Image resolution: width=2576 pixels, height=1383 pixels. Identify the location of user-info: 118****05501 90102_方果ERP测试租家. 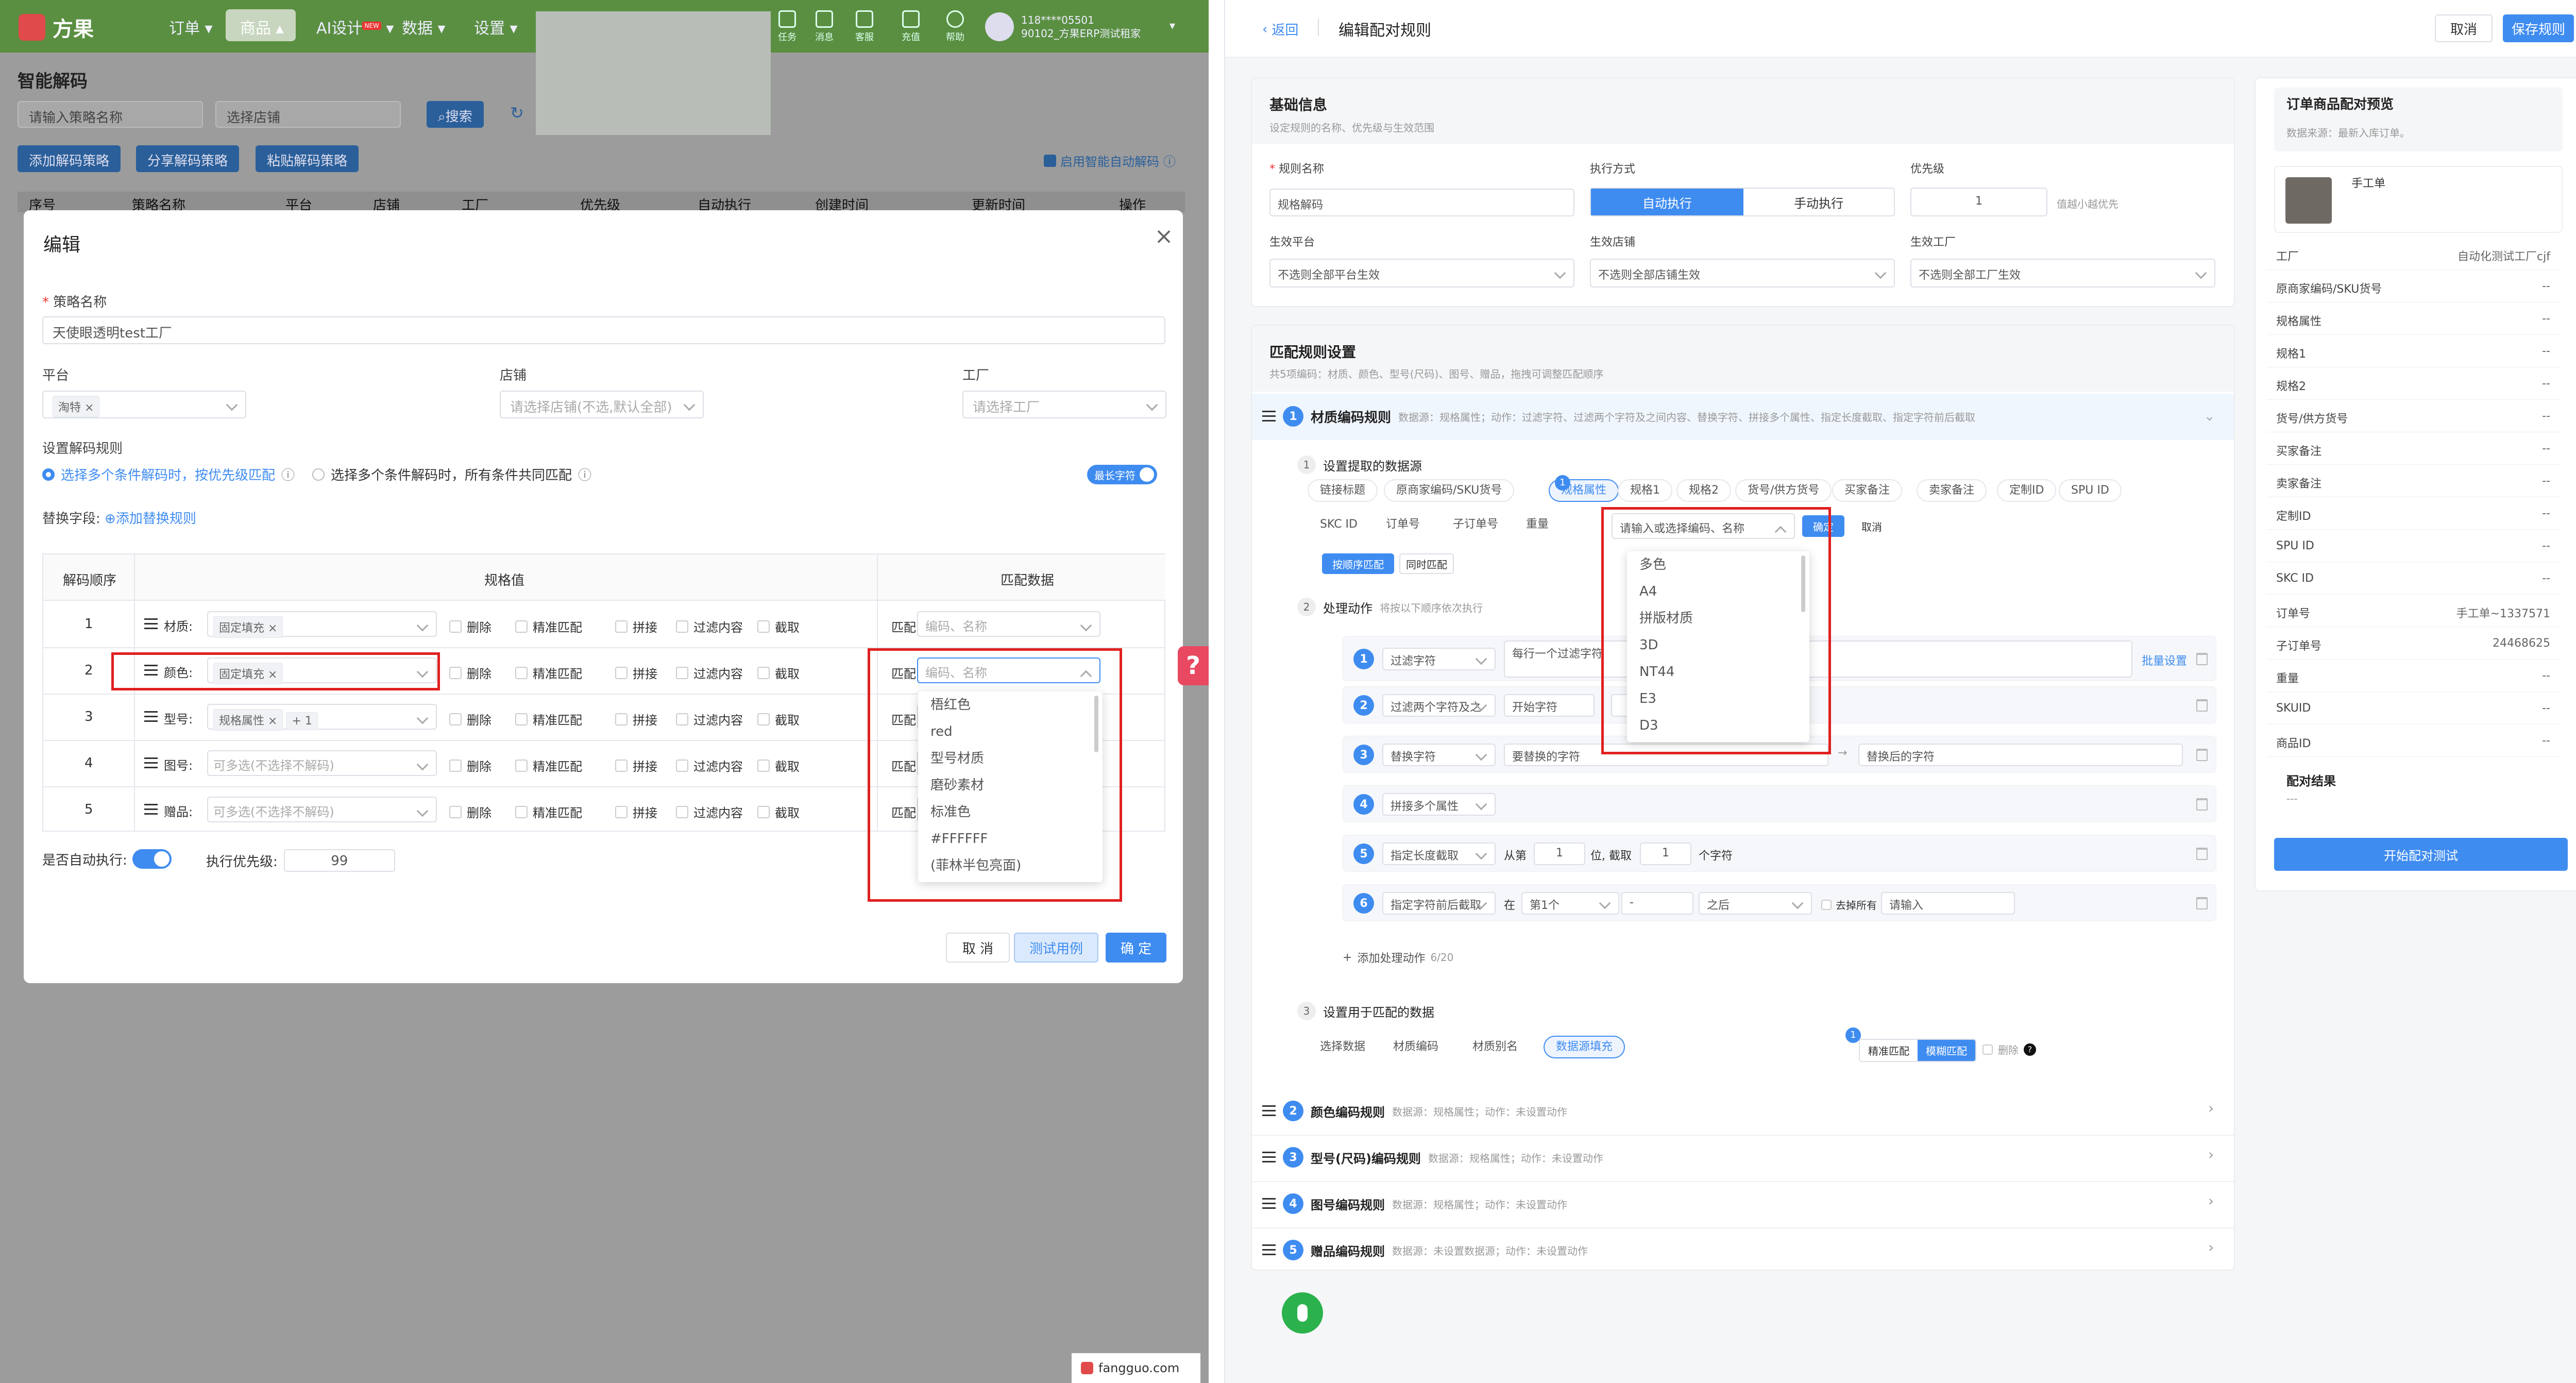
(1081, 26).